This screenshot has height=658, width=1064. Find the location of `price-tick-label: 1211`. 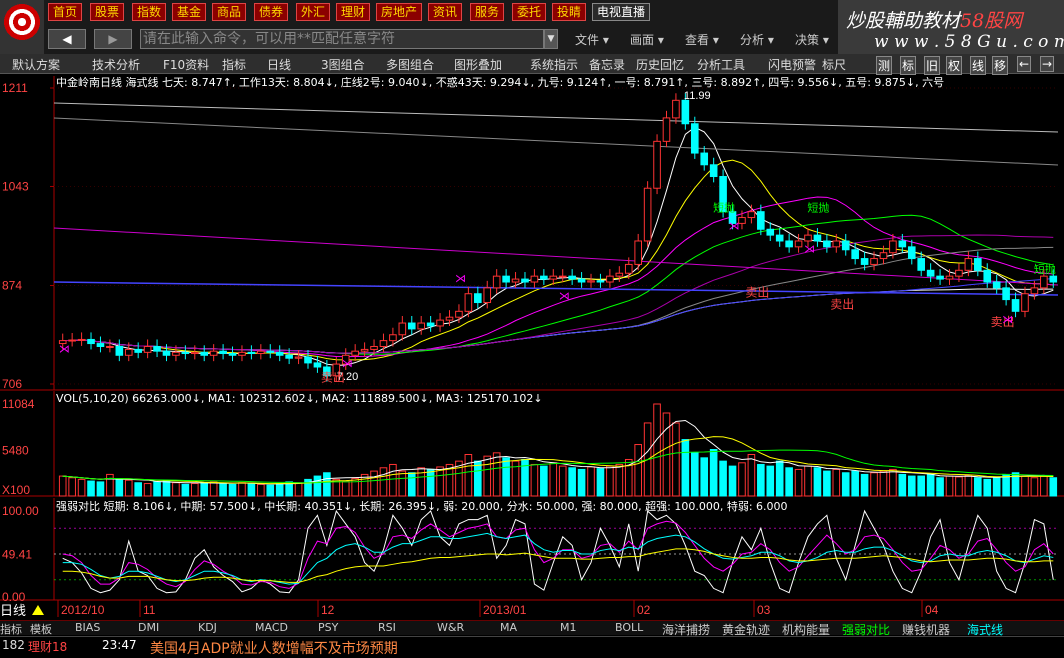

price-tick-label: 1211 is located at coordinates (15, 88).